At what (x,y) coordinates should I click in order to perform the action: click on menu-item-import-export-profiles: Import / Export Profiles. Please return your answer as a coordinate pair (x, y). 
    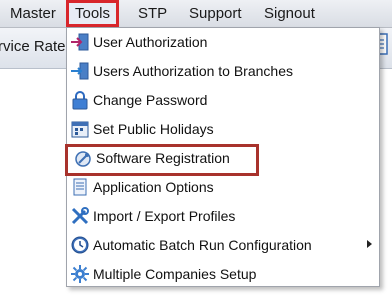
    Looking at the image, I should click on (223, 216).